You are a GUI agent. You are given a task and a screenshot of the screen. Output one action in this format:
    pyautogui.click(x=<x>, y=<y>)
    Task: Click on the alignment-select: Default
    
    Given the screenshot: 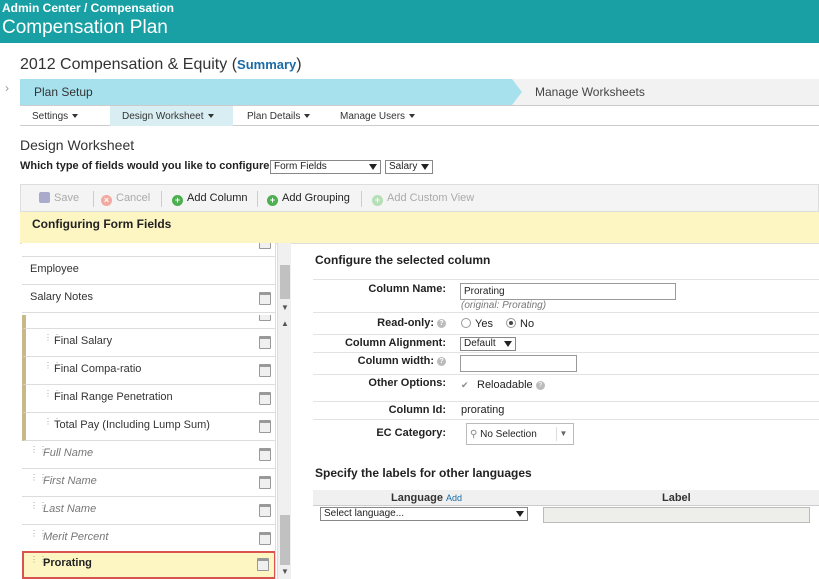 What is the action you would take?
    pyautogui.click(x=488, y=344)
    